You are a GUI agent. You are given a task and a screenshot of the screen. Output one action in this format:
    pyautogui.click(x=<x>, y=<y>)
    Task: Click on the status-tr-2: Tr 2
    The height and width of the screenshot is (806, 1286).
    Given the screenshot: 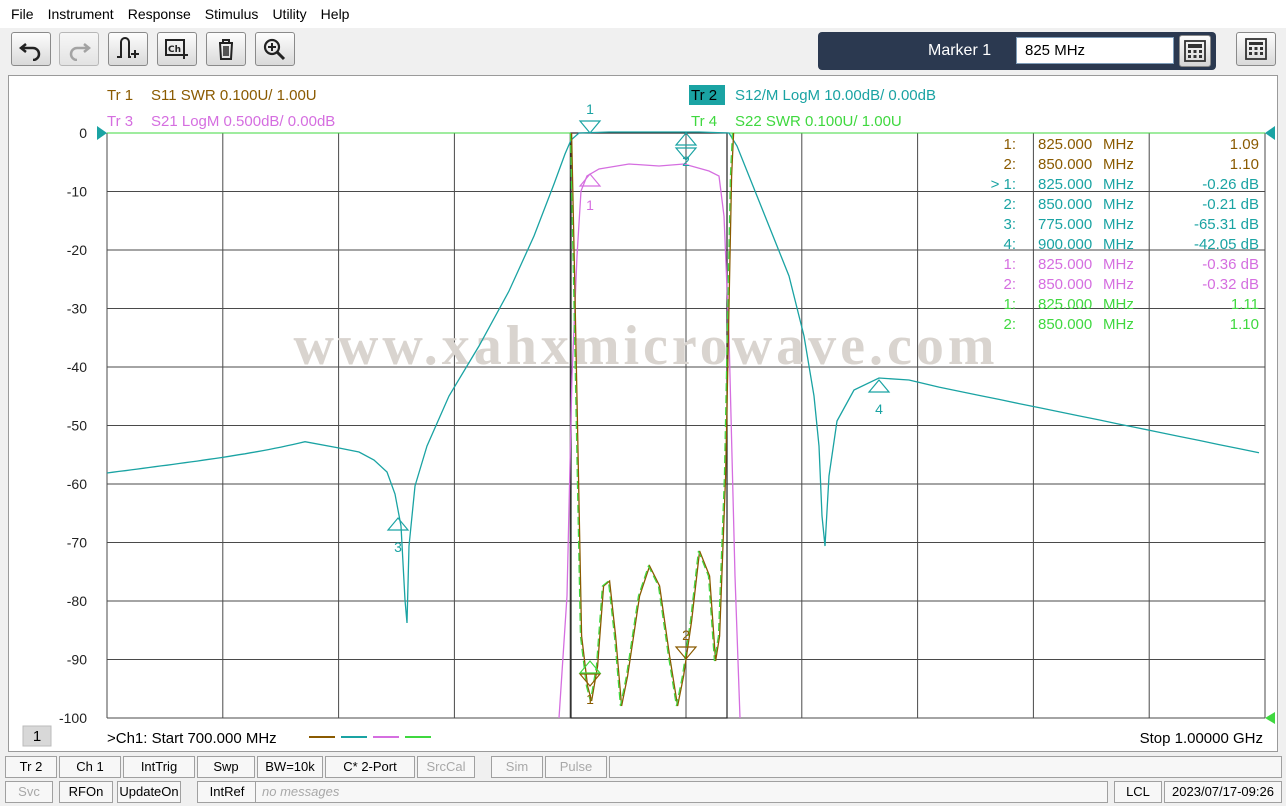 What is the action you would take?
    pyautogui.click(x=31, y=767)
    